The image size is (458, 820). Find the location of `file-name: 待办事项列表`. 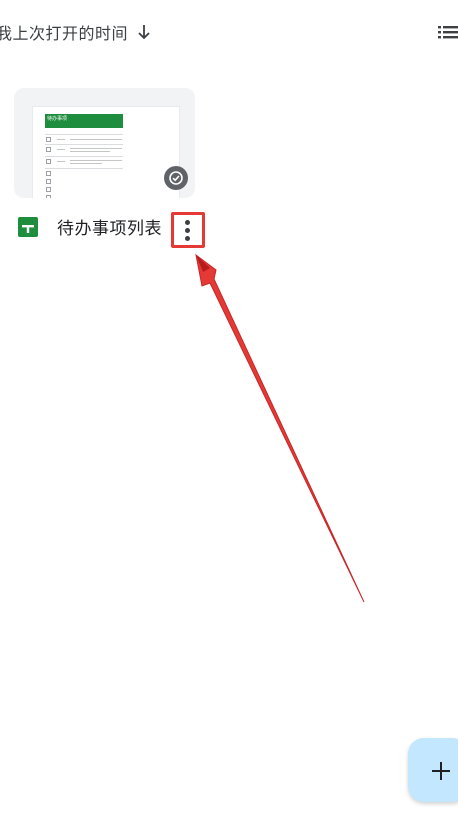

file-name: 待办事项列表 is located at coordinates (109, 226).